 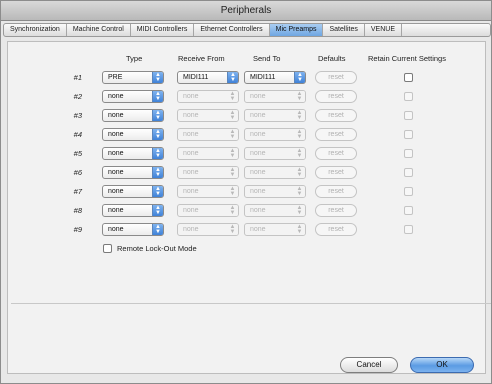 I want to click on column-header-type: Type, so click(x=134, y=58).